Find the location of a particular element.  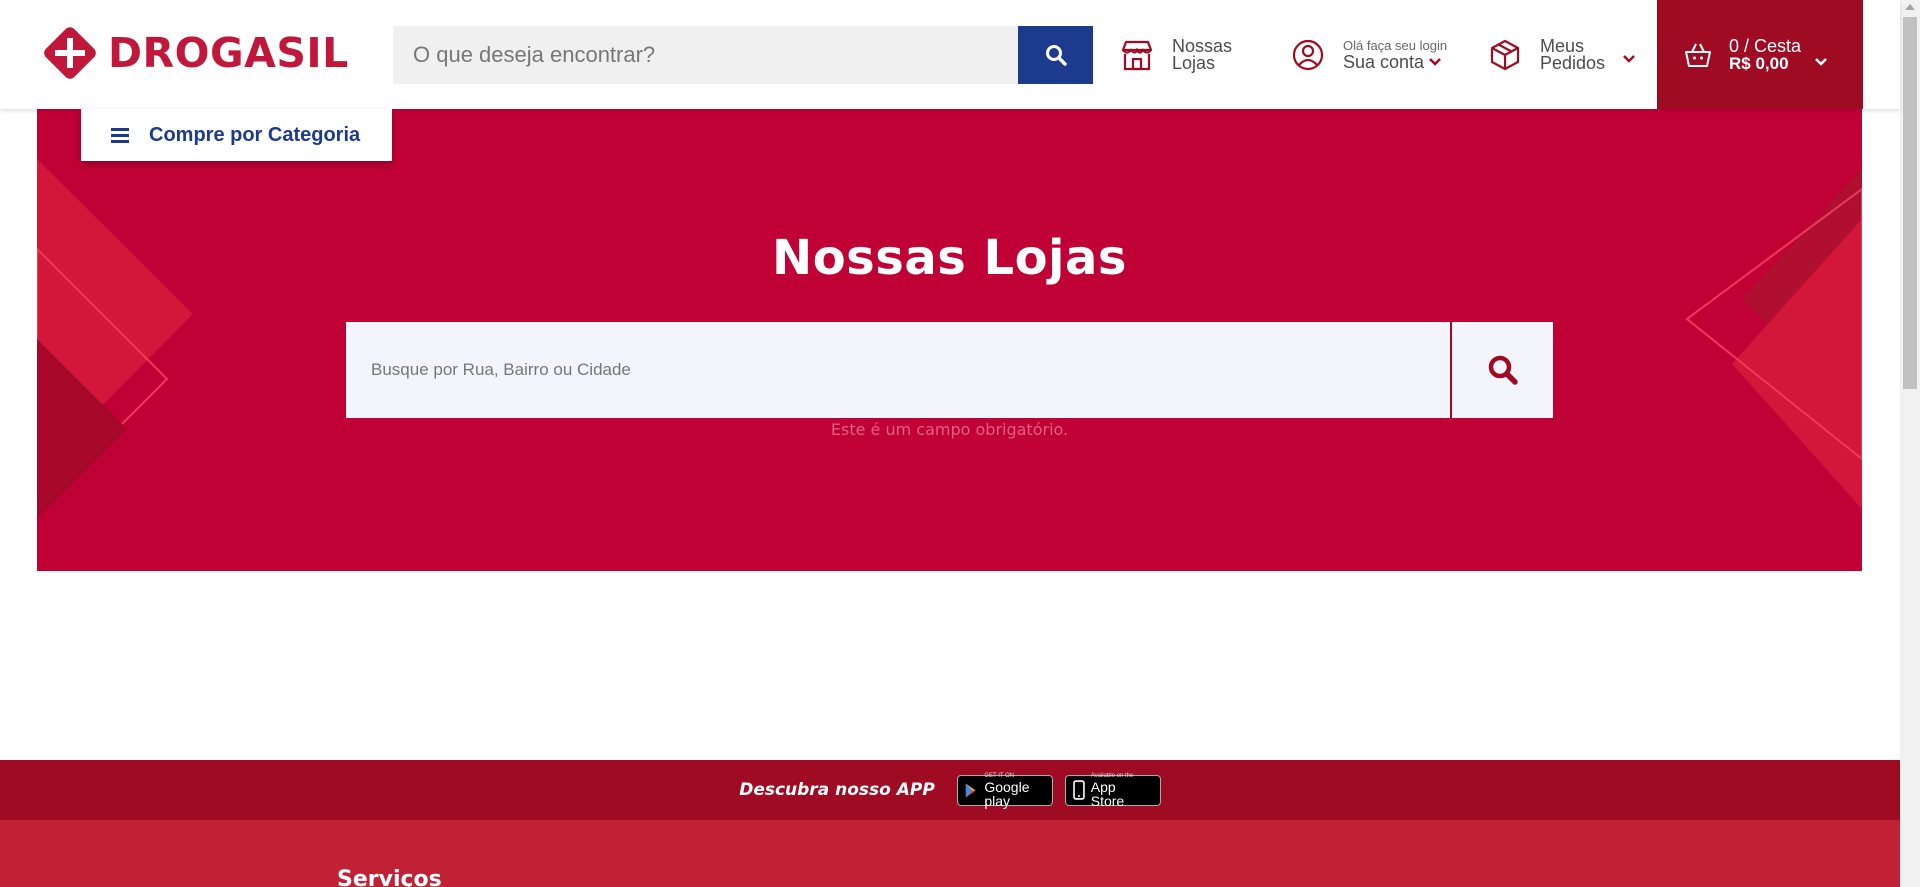

account-greeting: Olá faça seu login is located at coordinates (1395, 45).